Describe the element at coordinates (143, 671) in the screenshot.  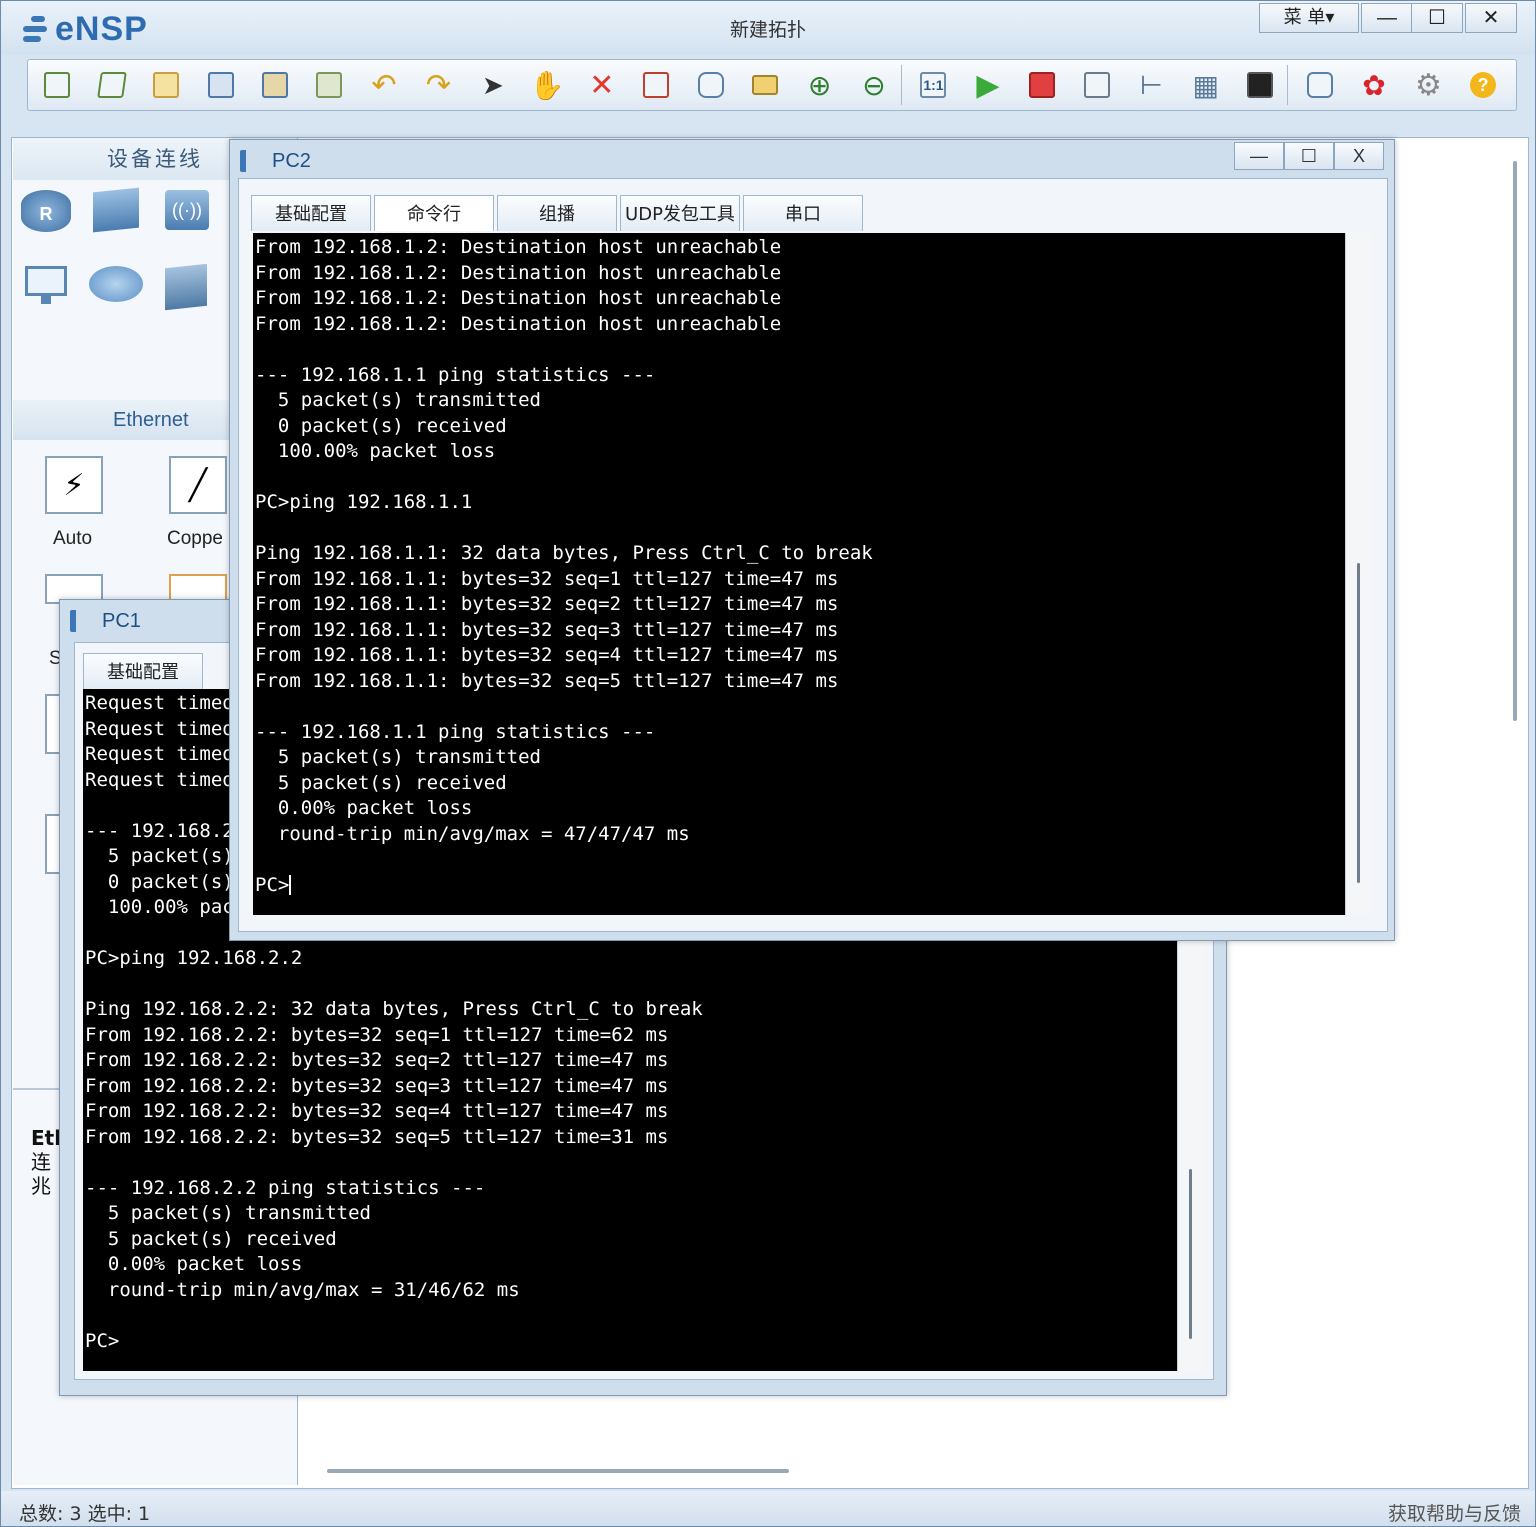
I see `pc1-tab-basic-config: 基础配置` at that location.